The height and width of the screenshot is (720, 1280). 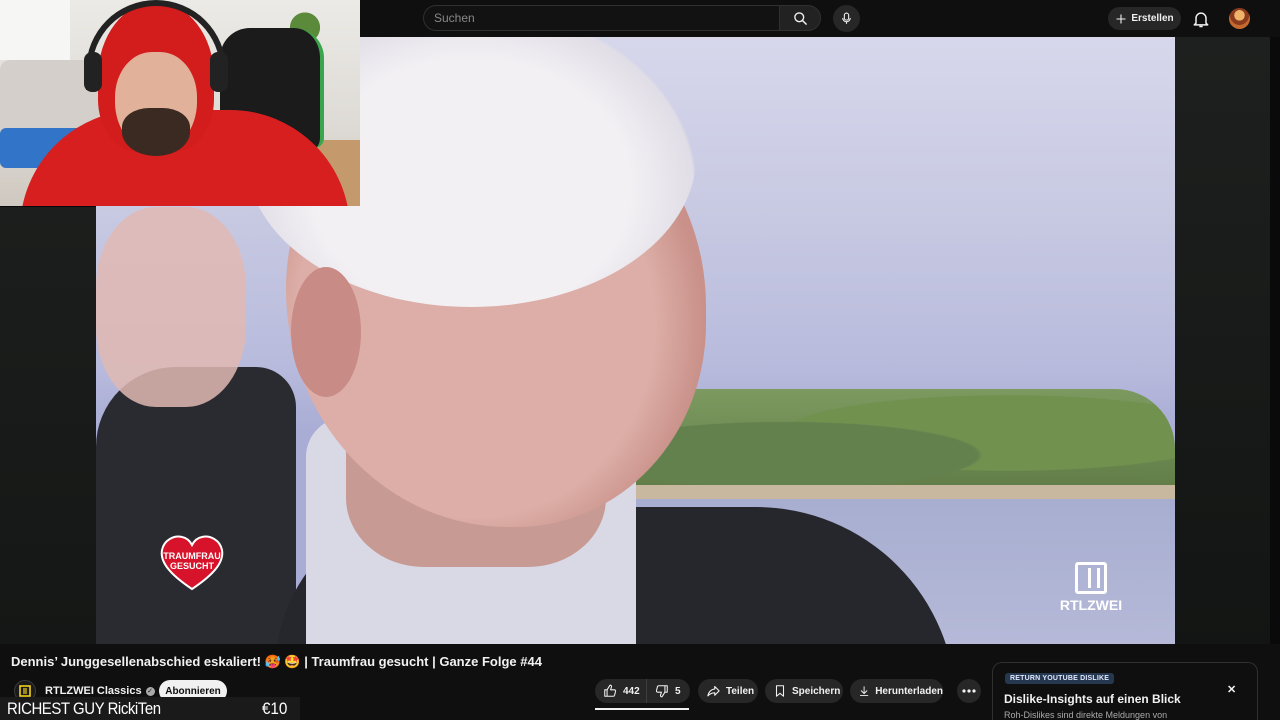 I want to click on download-icon, so click(x=864, y=691).